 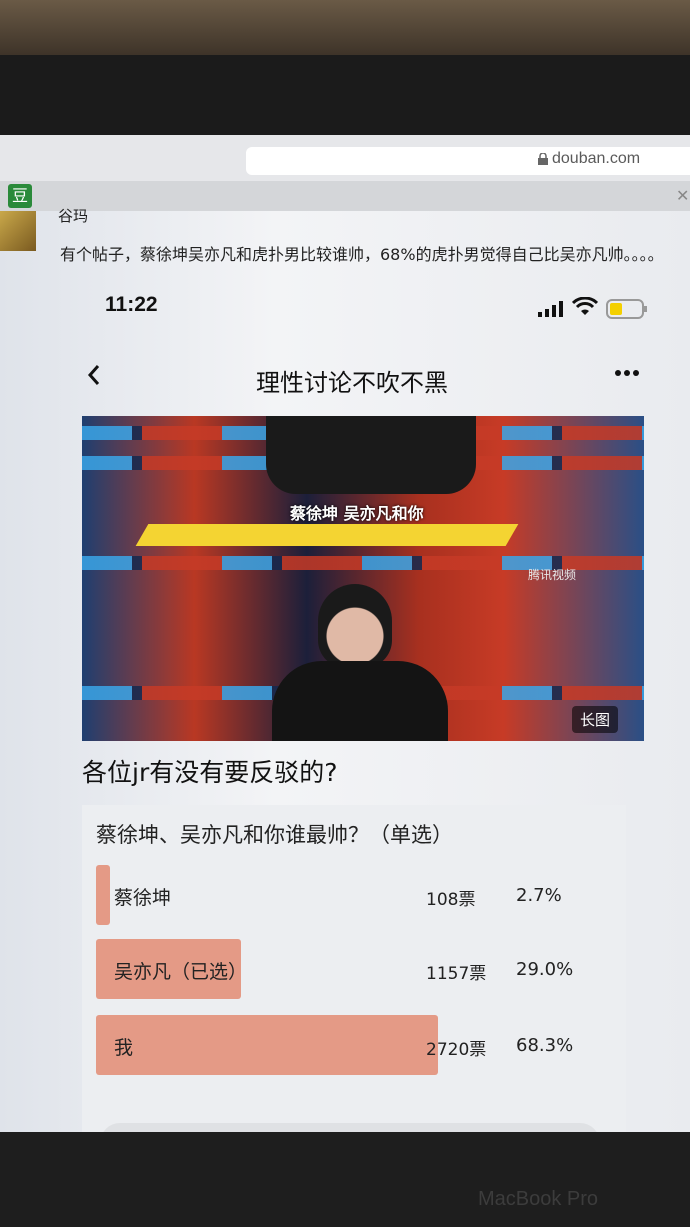 What do you see at coordinates (352, 383) in the screenshot?
I see `page-title: 理性讨论不吹不黑` at bounding box center [352, 383].